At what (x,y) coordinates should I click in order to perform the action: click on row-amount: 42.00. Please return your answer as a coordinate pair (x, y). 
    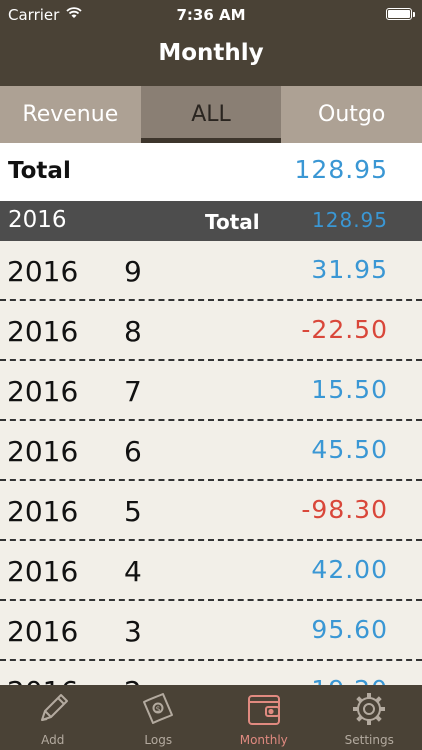
    Looking at the image, I should click on (349, 569).